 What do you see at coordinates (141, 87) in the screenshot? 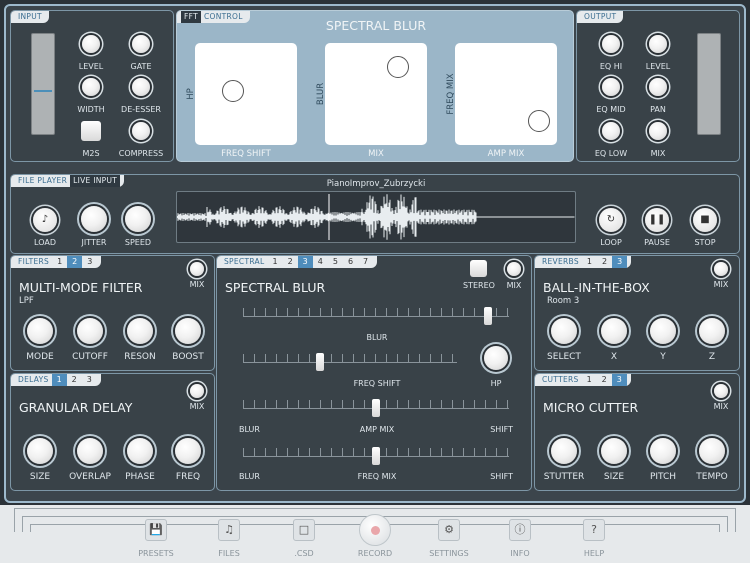
I see `de-esser-knob` at bounding box center [141, 87].